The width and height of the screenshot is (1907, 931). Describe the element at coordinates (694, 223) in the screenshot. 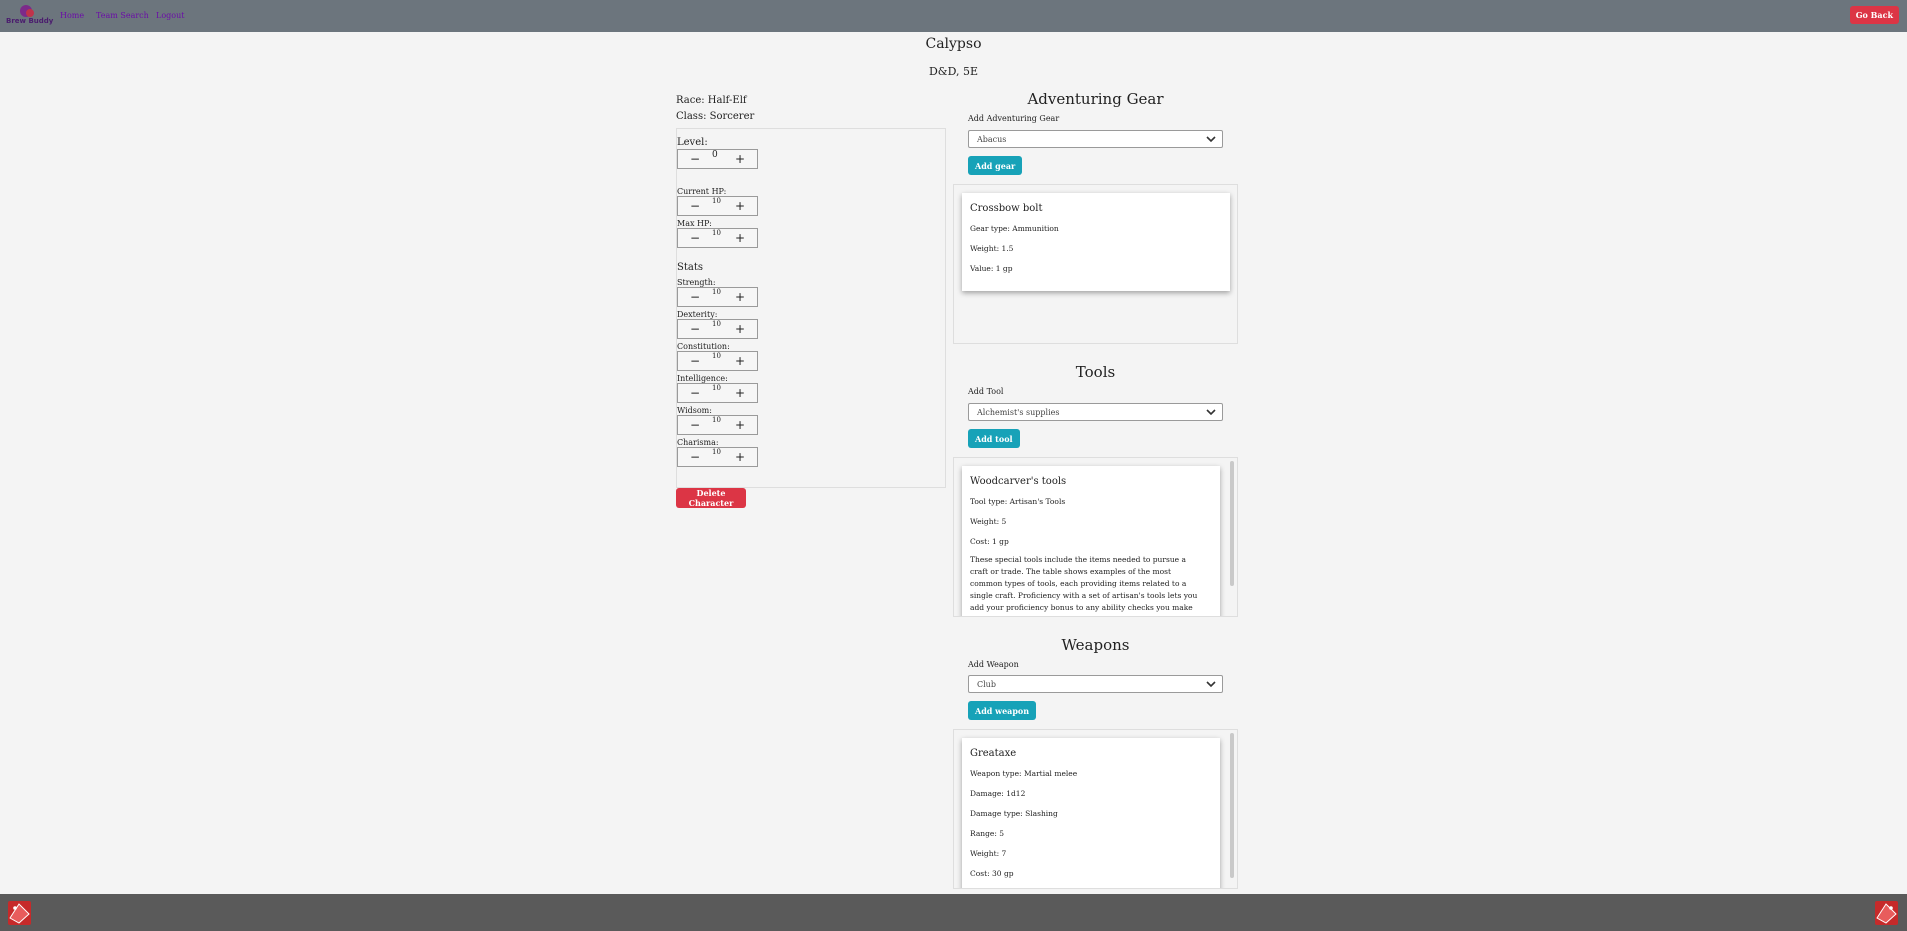

I see `max-hp-label: Max HP:` at that location.